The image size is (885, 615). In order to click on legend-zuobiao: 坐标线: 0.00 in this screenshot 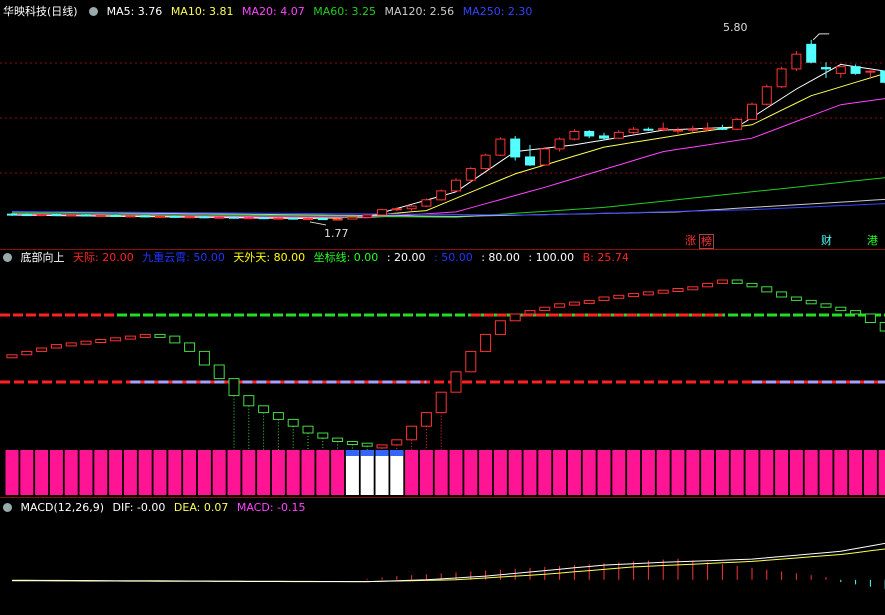, I will do `click(346, 257)`.